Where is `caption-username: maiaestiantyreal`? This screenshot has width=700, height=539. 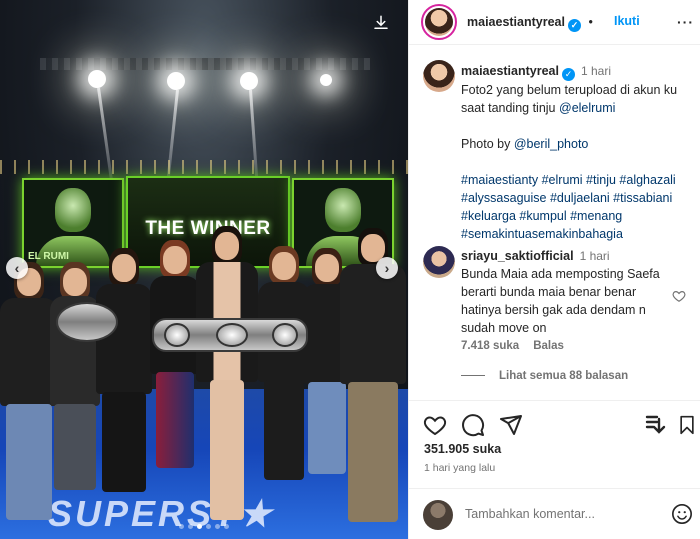 caption-username: maiaestiantyreal is located at coordinates (510, 71).